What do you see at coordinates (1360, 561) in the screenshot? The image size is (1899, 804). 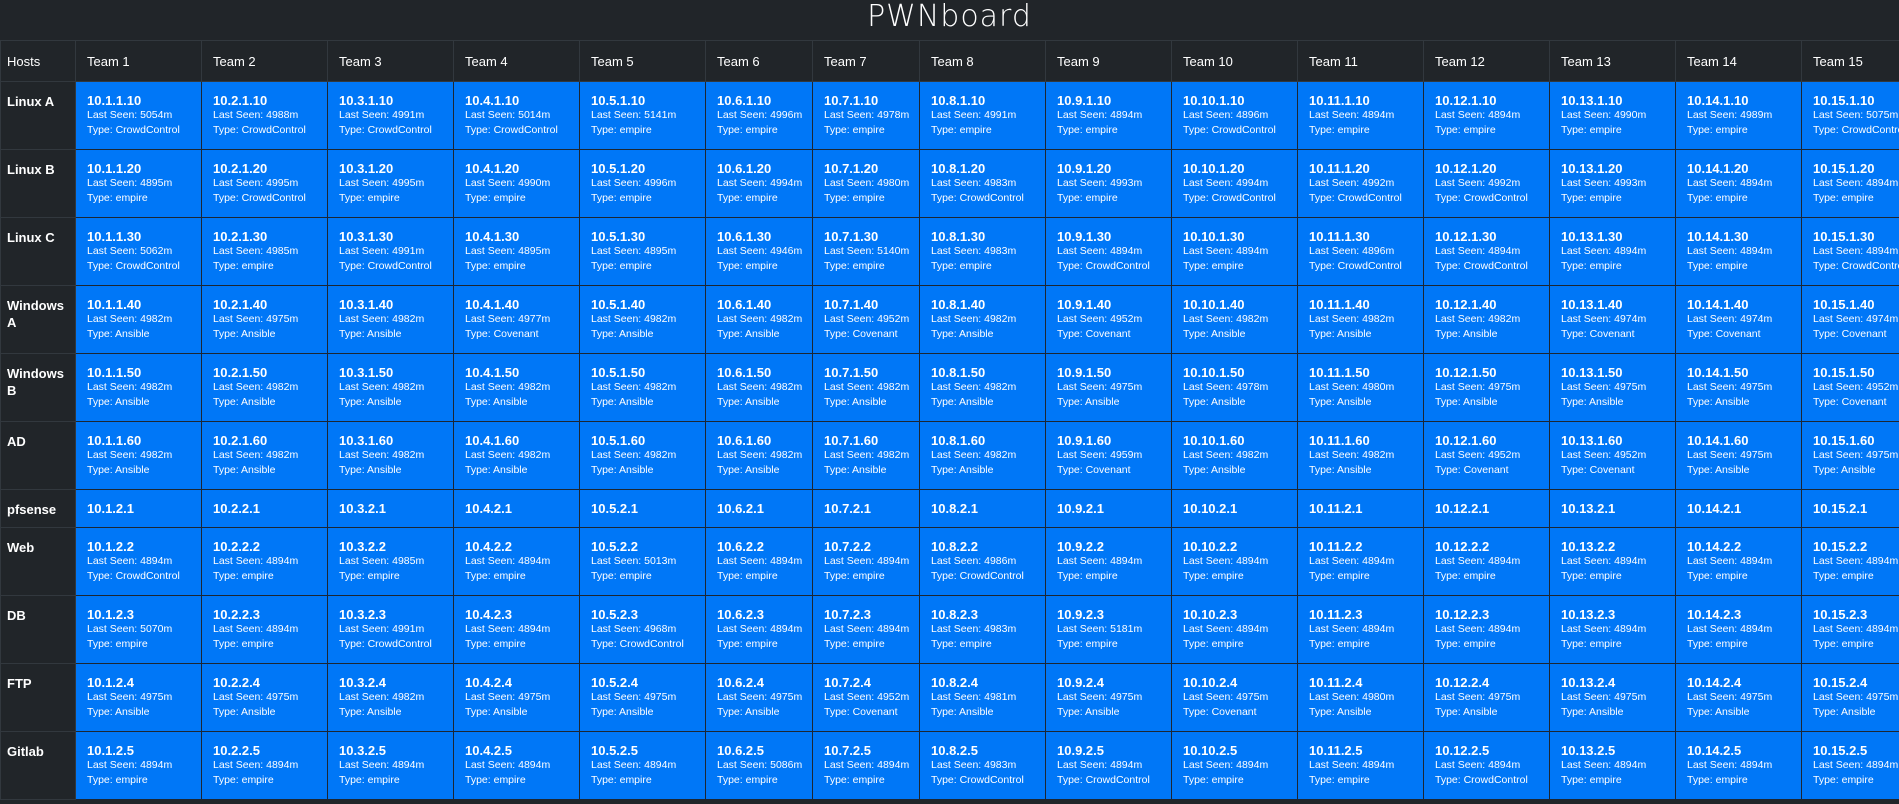 I see `host-cell: 10.11.2.2 Last Seen: 4894m Type: empire` at bounding box center [1360, 561].